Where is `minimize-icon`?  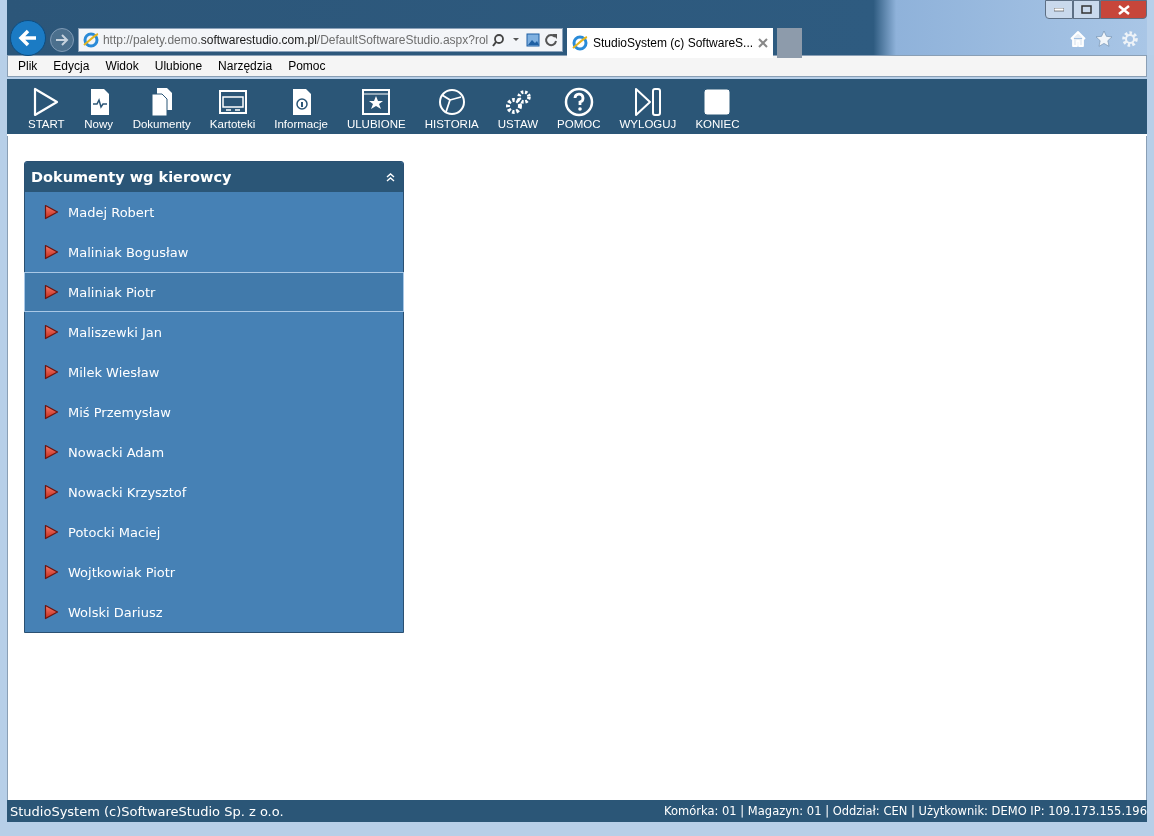
minimize-icon is located at coordinates (1059, 9).